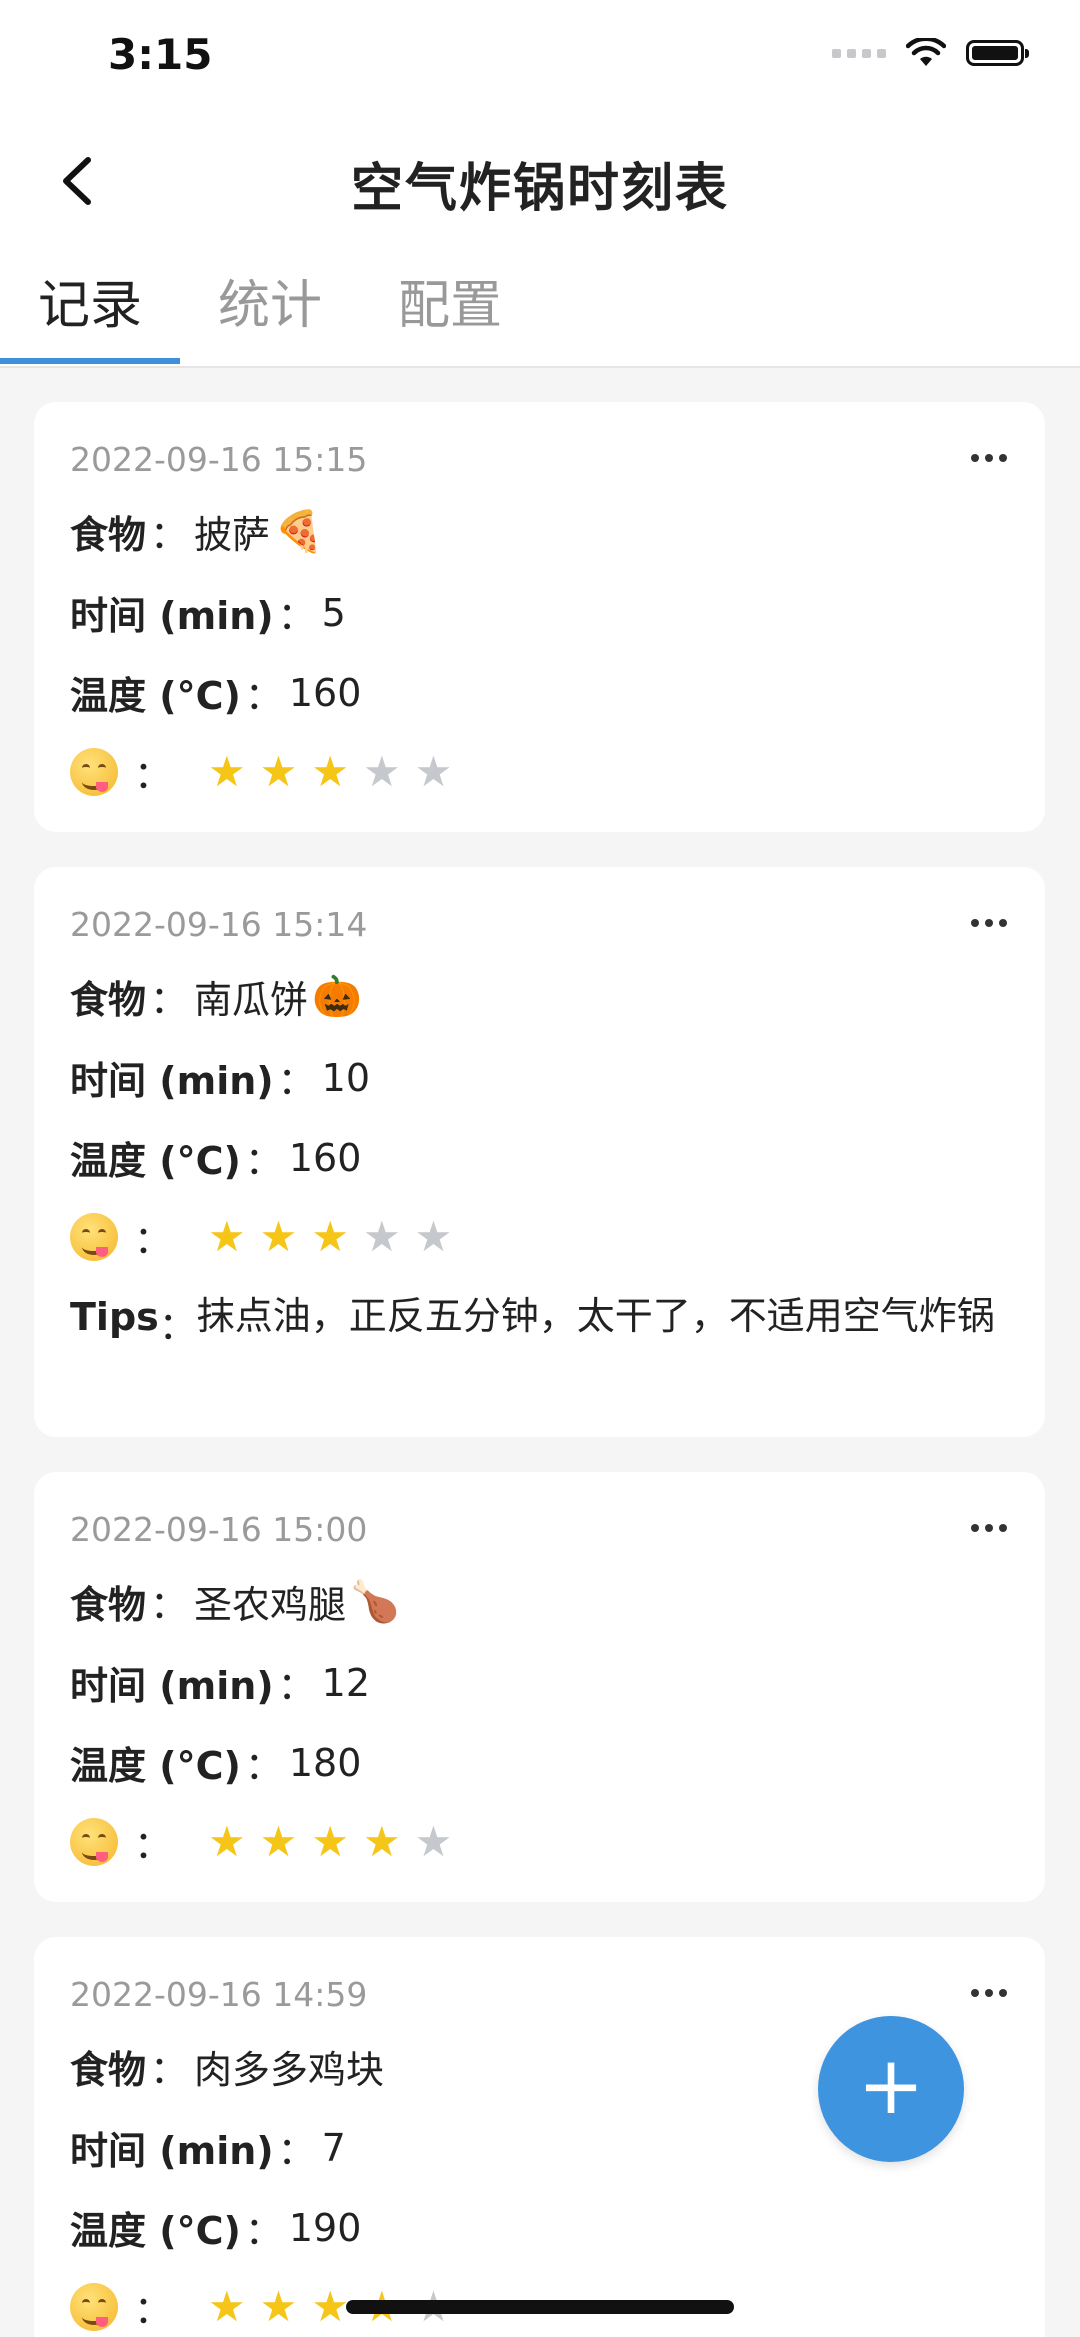 This screenshot has width=1080, height=2337. Describe the element at coordinates (90, 361) in the screenshot. I see `active-tab-indicator` at that location.